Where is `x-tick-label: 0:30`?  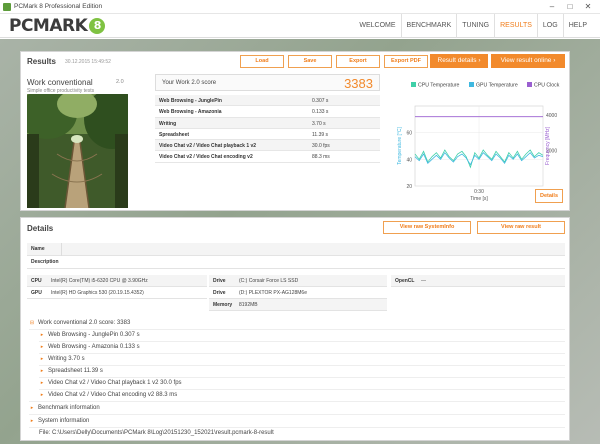
x-tick-label: 0:30 is located at coordinates (479, 192).